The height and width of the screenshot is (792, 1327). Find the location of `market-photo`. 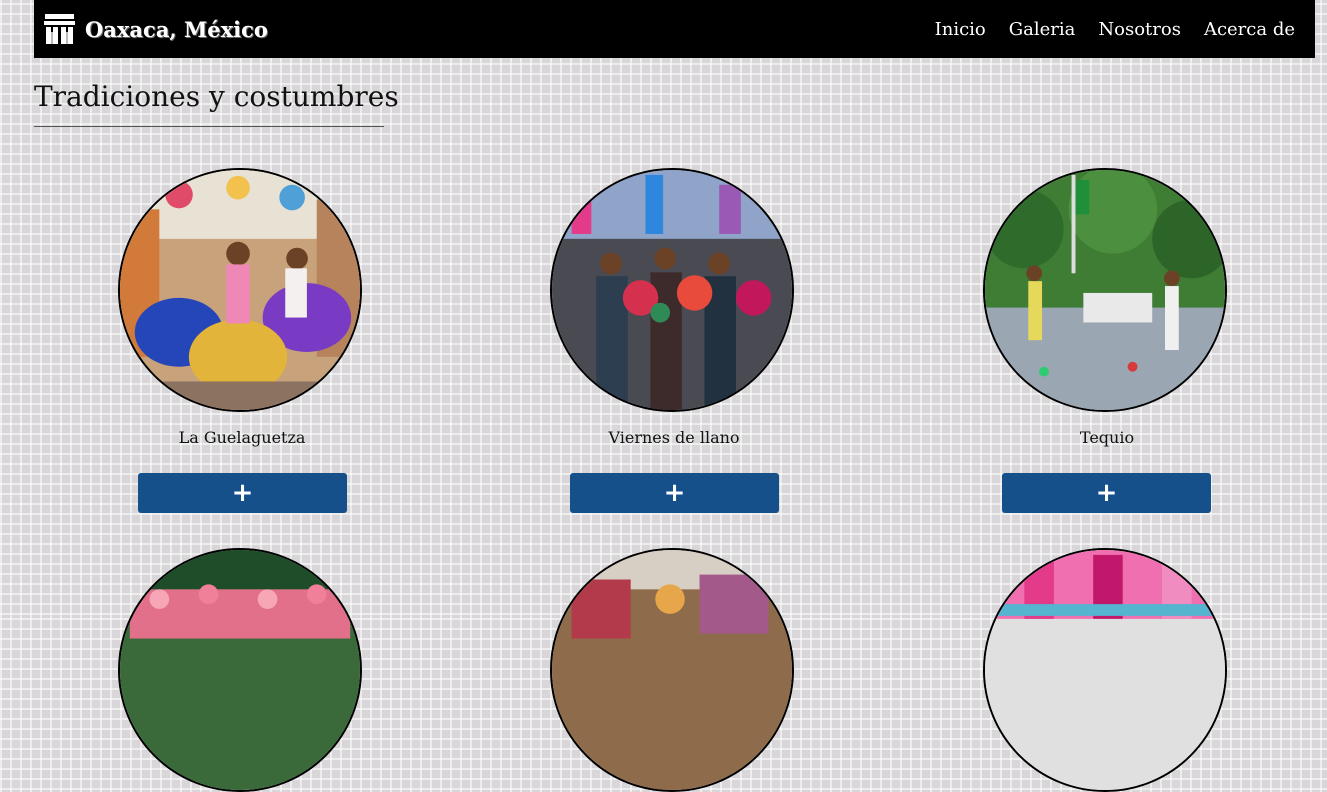

market-photo is located at coordinates (672, 670).